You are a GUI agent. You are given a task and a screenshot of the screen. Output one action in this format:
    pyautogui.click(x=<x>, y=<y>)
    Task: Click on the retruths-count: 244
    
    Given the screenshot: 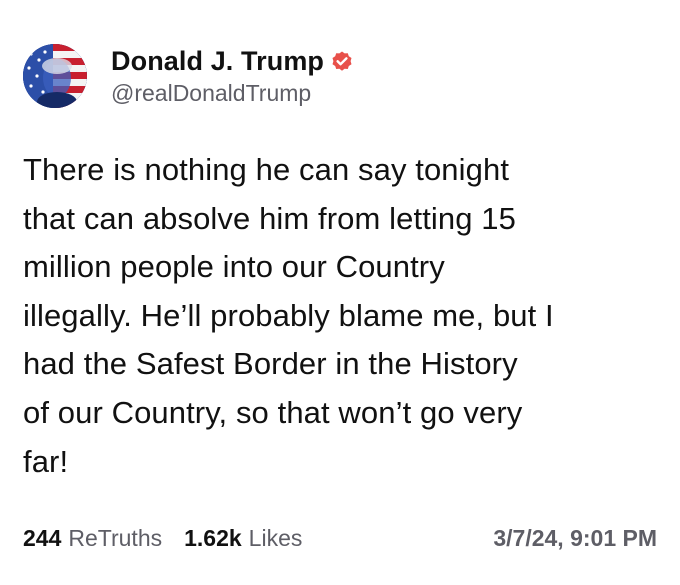 What is the action you would take?
    pyautogui.click(x=42, y=537)
    